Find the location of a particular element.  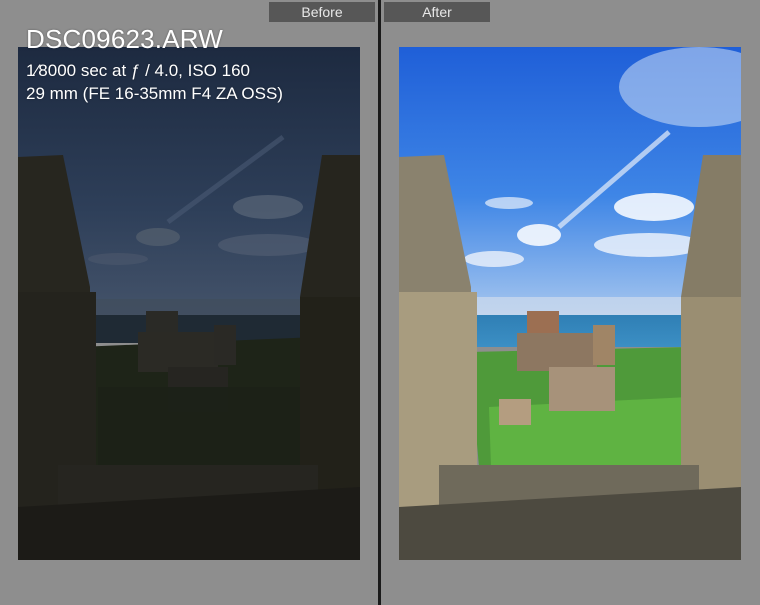

before-tab: Before is located at coordinates (322, 12).